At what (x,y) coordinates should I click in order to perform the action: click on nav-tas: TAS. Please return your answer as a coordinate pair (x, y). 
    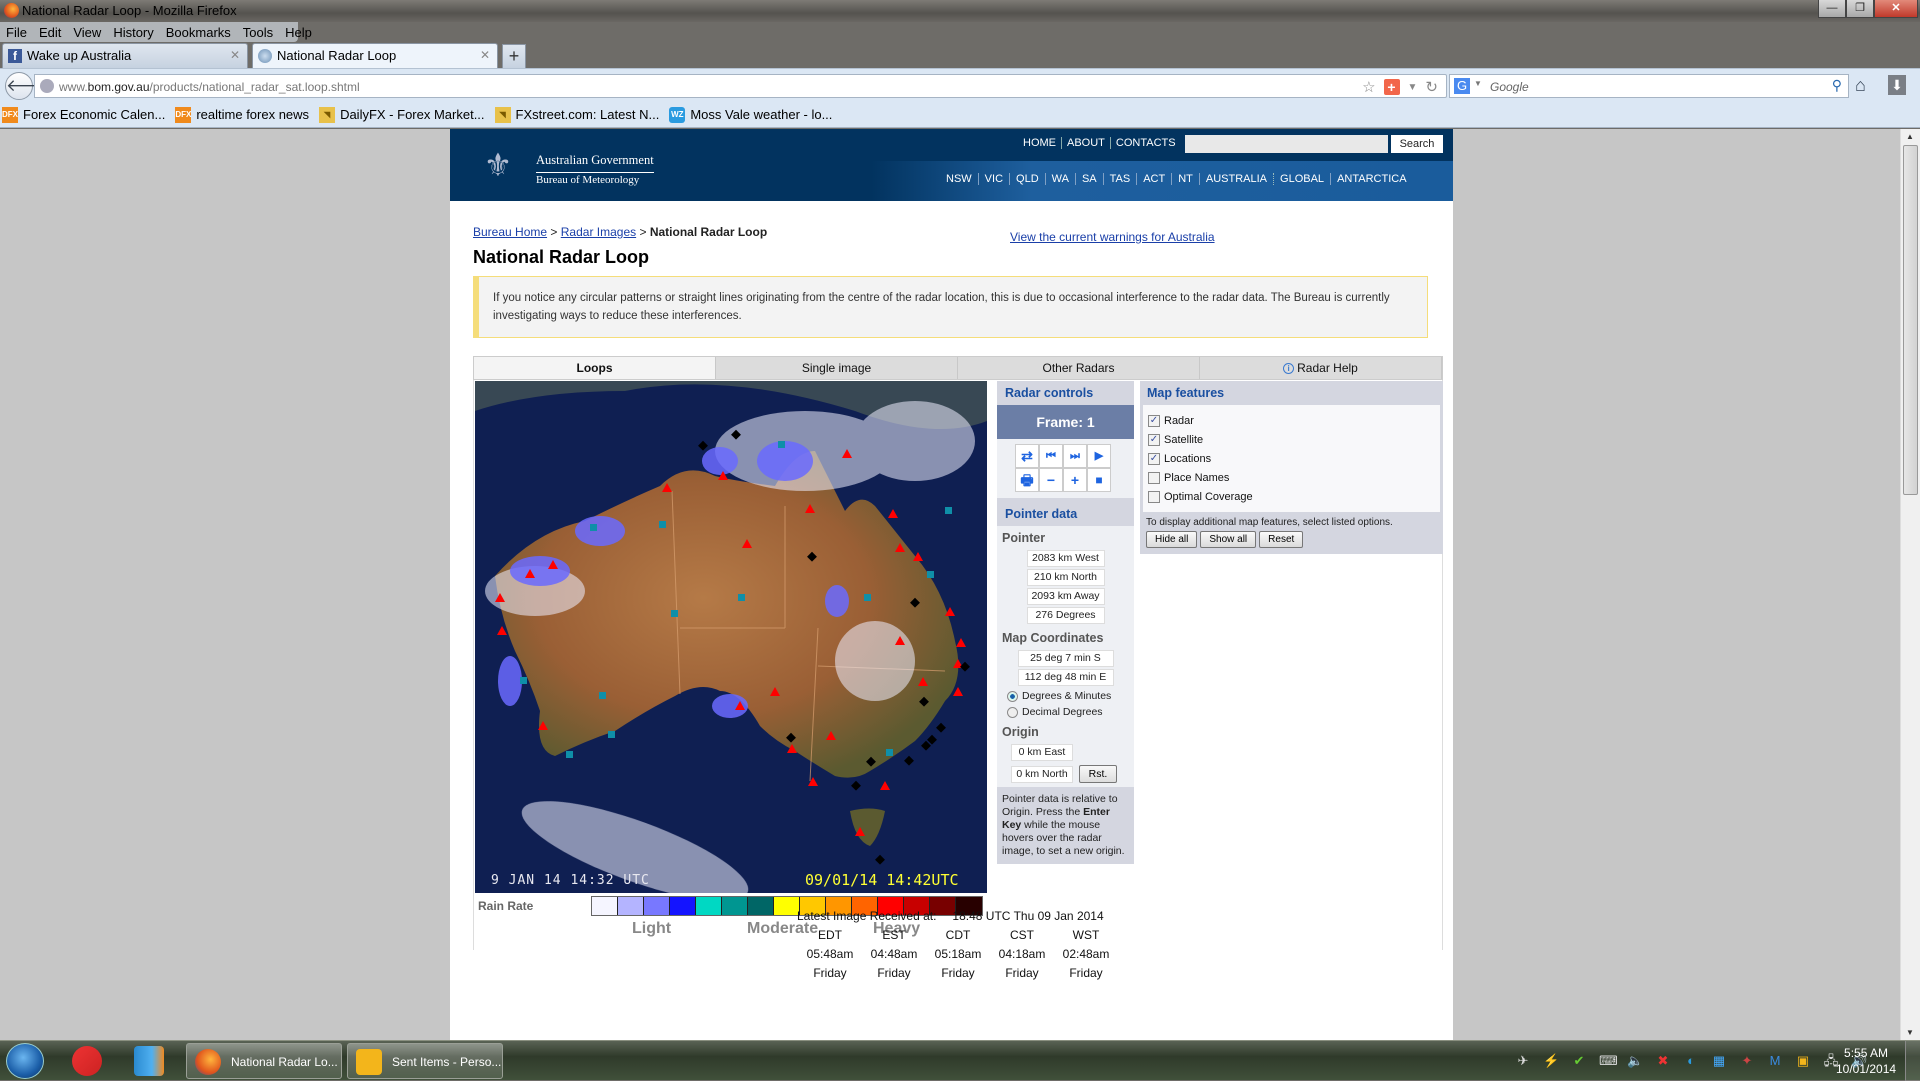
    Looking at the image, I should click on (1121, 179).